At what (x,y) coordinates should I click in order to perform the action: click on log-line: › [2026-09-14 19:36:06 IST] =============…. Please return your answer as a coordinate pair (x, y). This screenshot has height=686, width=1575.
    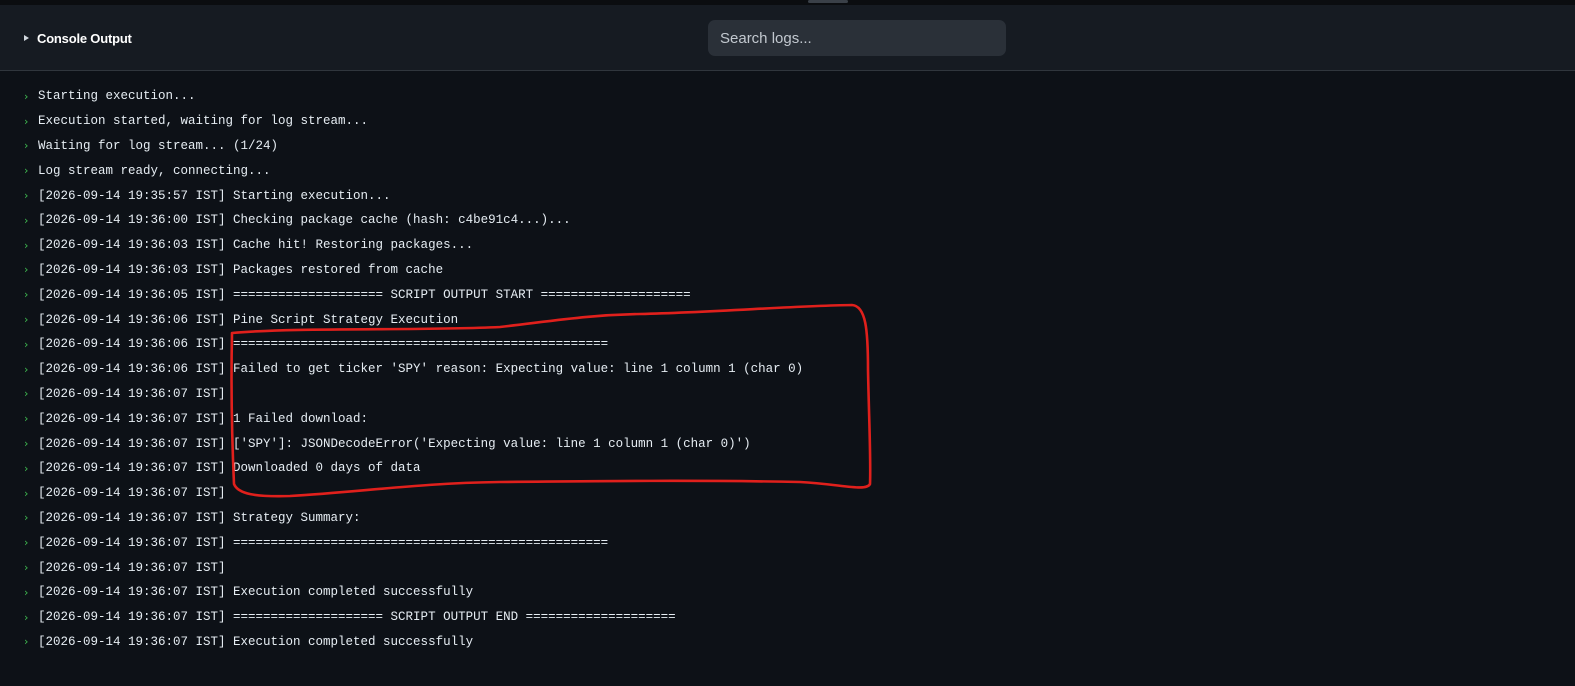
    Looking at the image, I should click on (787, 344).